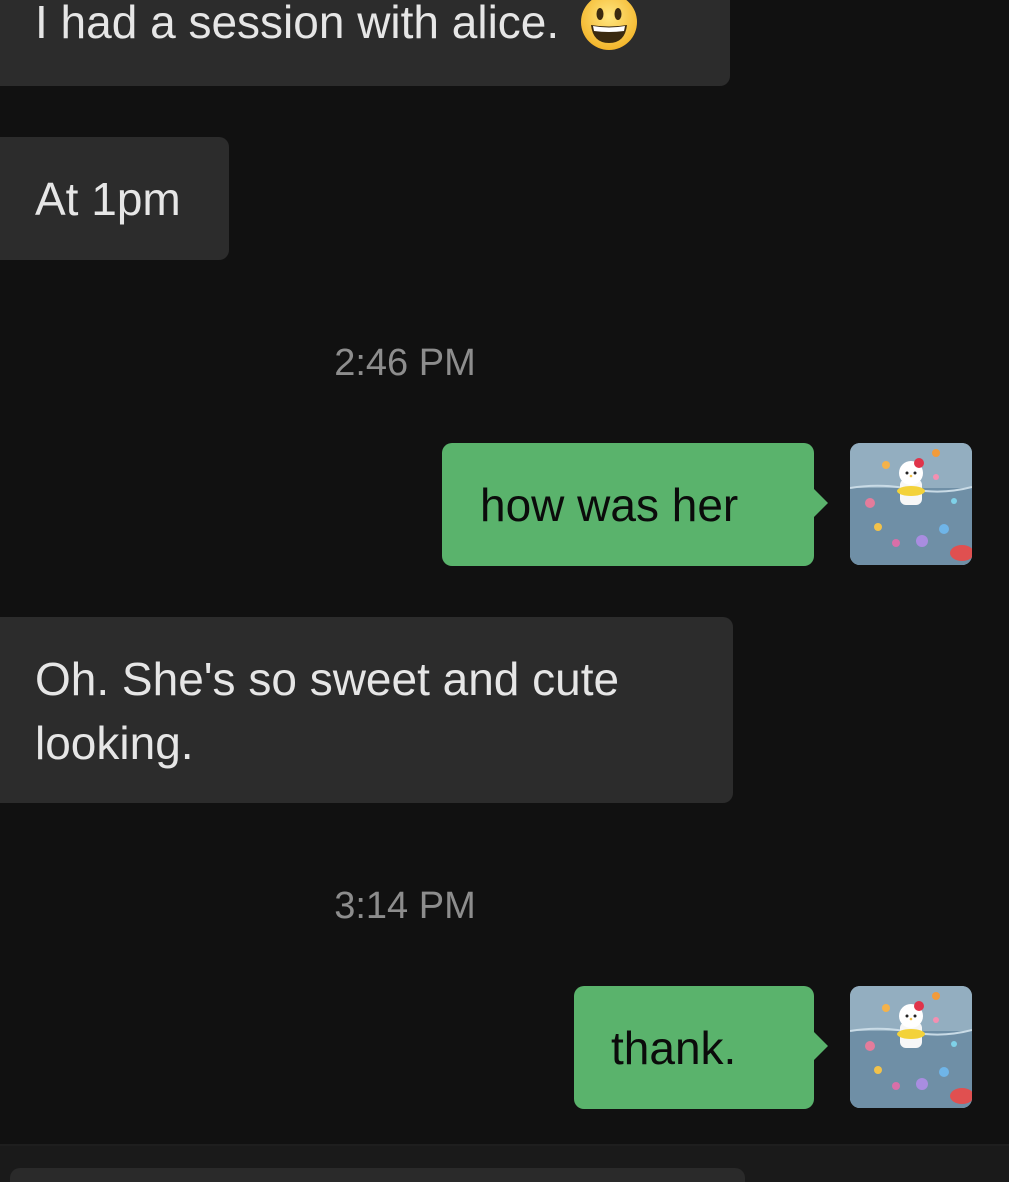  I want to click on message-timestamp: 3:14 PM, so click(405, 906).